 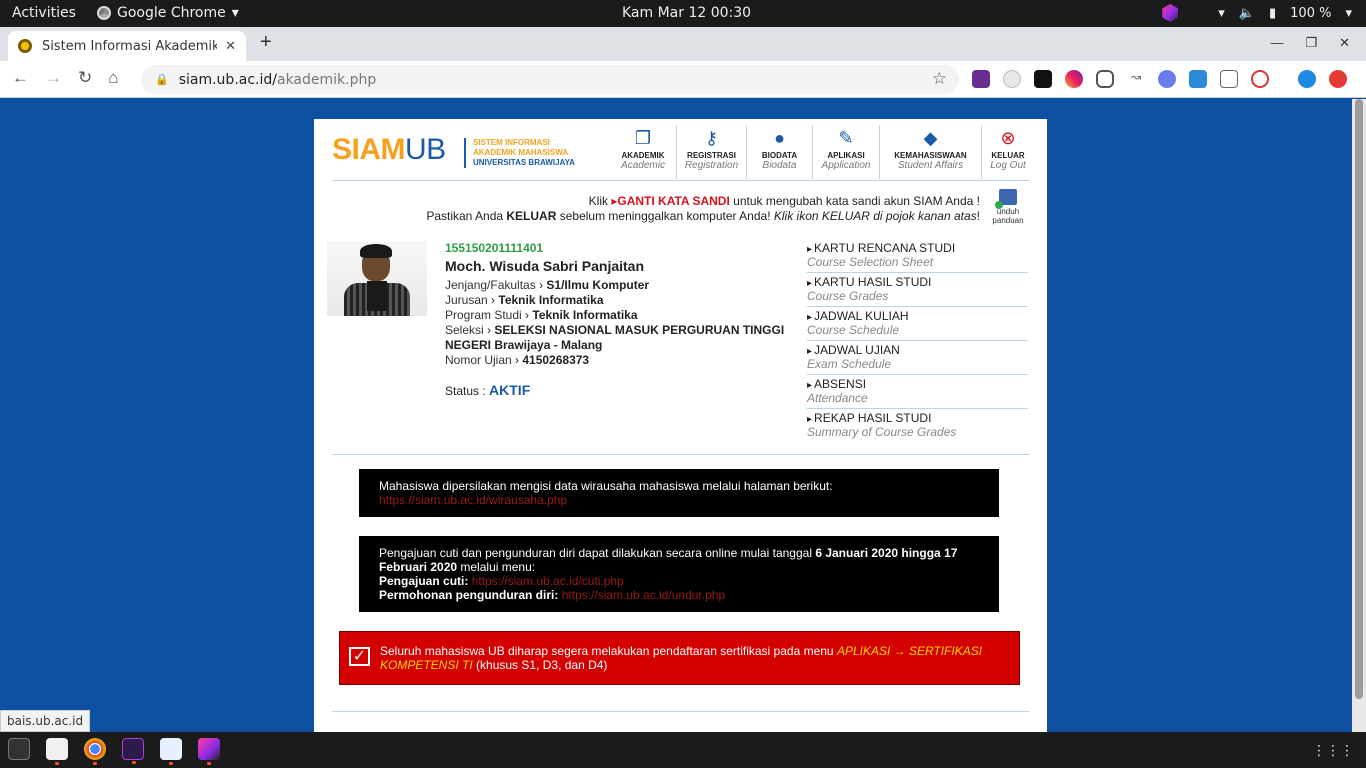 I want to click on nav-kemahasiswaan: ◆ KEMAHASISWAAN Student Affairs, so click(x=931, y=152).